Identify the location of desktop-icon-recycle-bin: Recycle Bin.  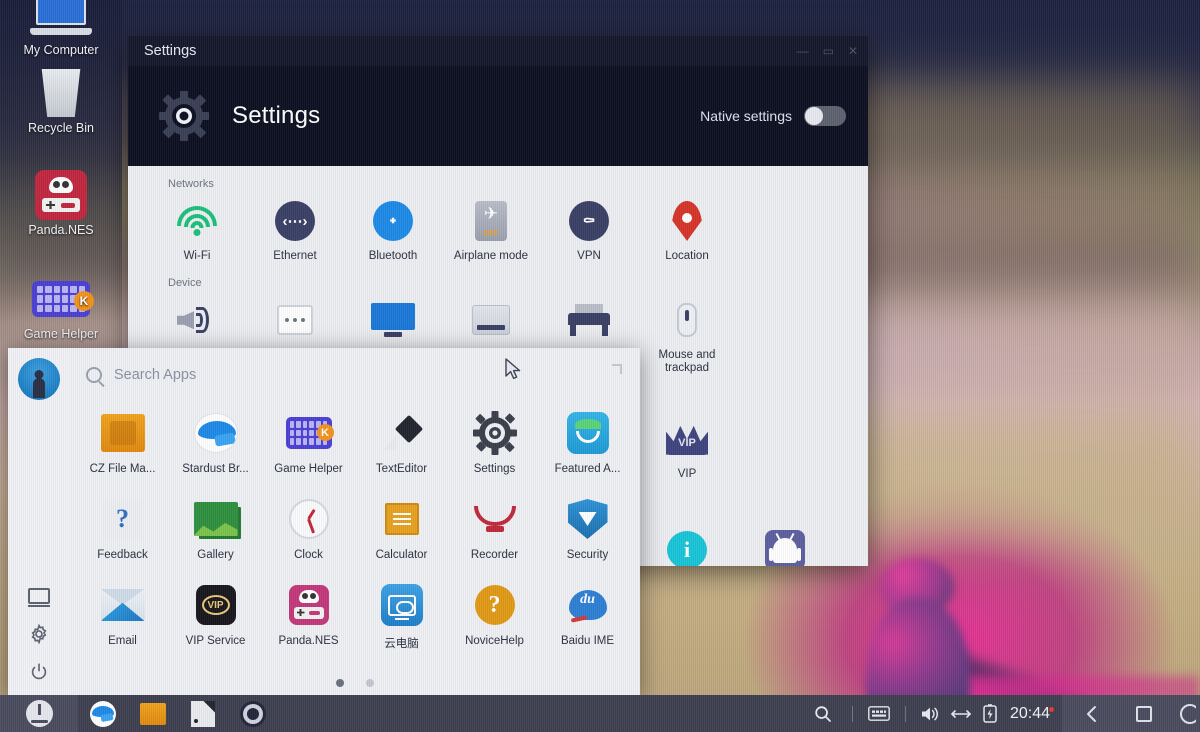
(61, 100).